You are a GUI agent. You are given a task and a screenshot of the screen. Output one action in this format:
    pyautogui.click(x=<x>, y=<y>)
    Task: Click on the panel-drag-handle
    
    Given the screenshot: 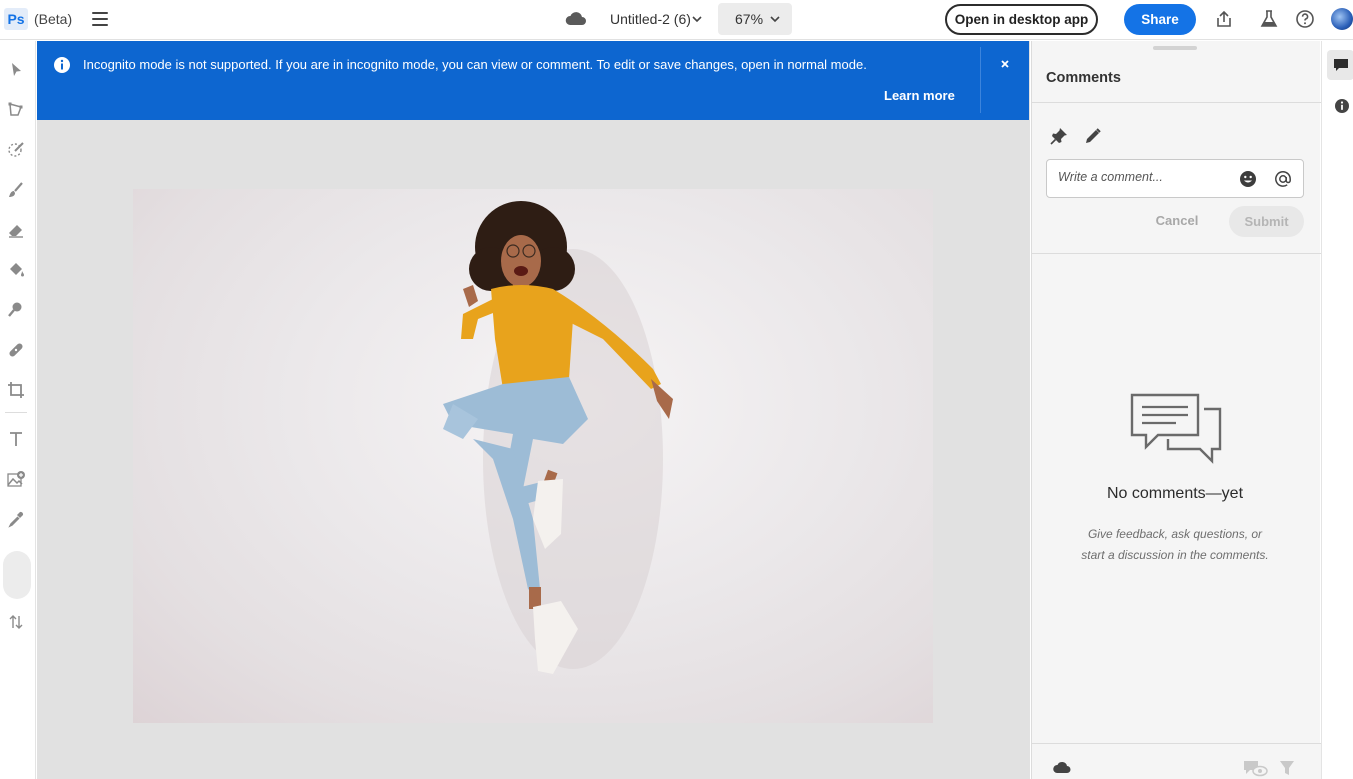 What is the action you would take?
    pyautogui.click(x=1175, y=48)
    